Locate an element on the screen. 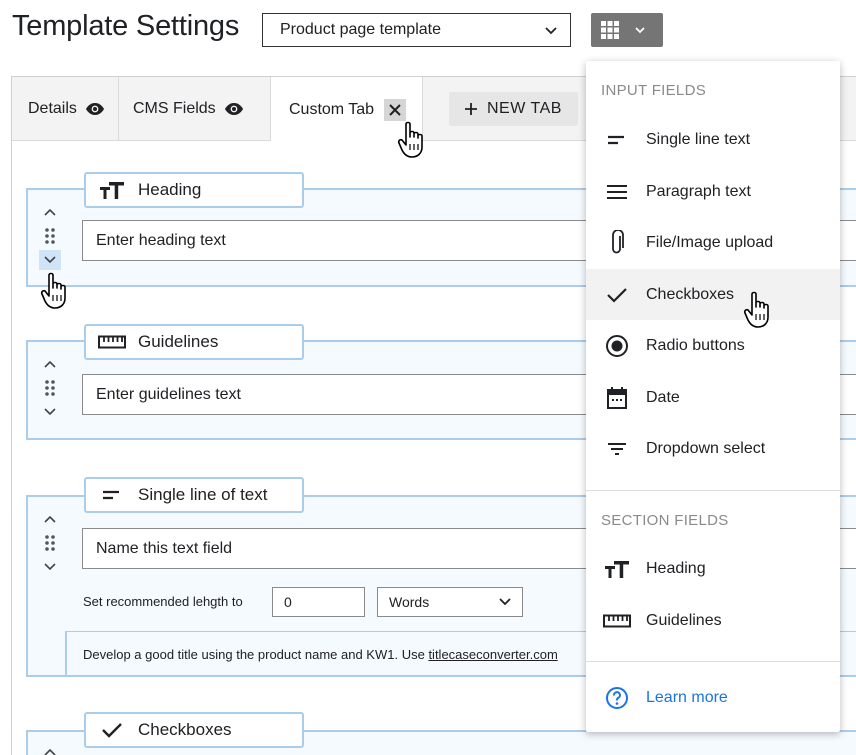 The height and width of the screenshot is (755, 856). length-unit-select: Words is located at coordinates (450, 602).